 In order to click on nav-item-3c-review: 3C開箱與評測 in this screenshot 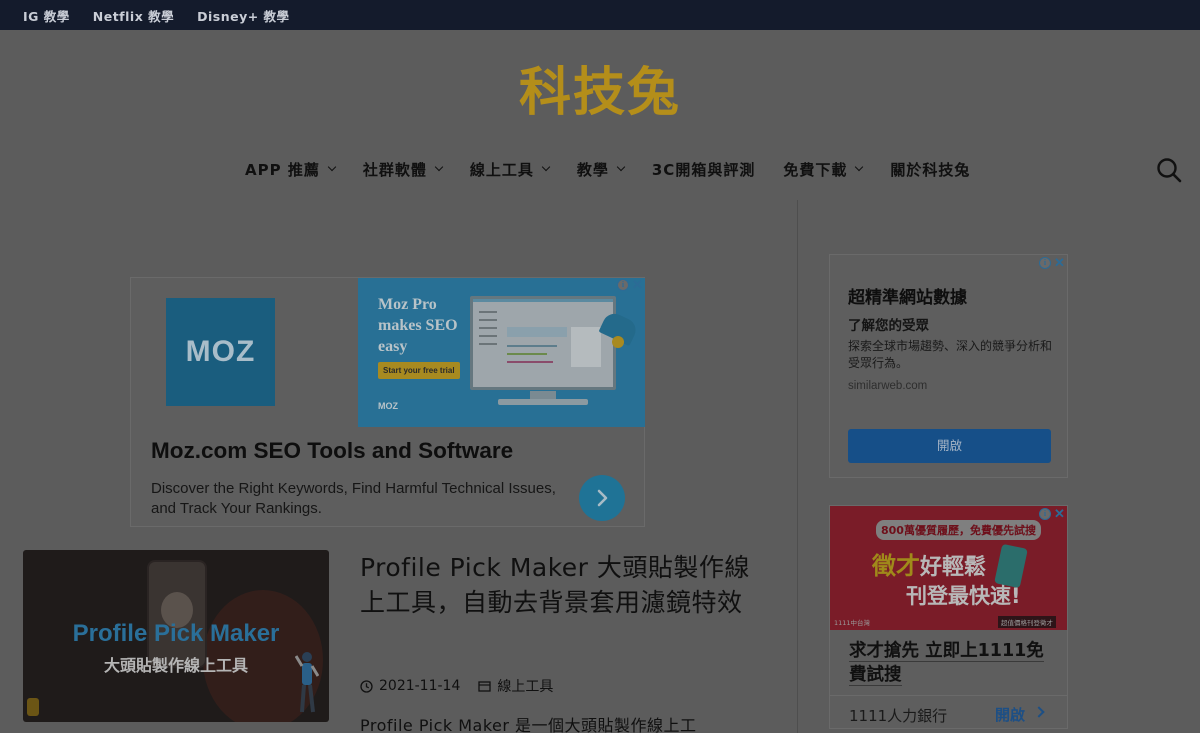, I will do `click(703, 169)`.